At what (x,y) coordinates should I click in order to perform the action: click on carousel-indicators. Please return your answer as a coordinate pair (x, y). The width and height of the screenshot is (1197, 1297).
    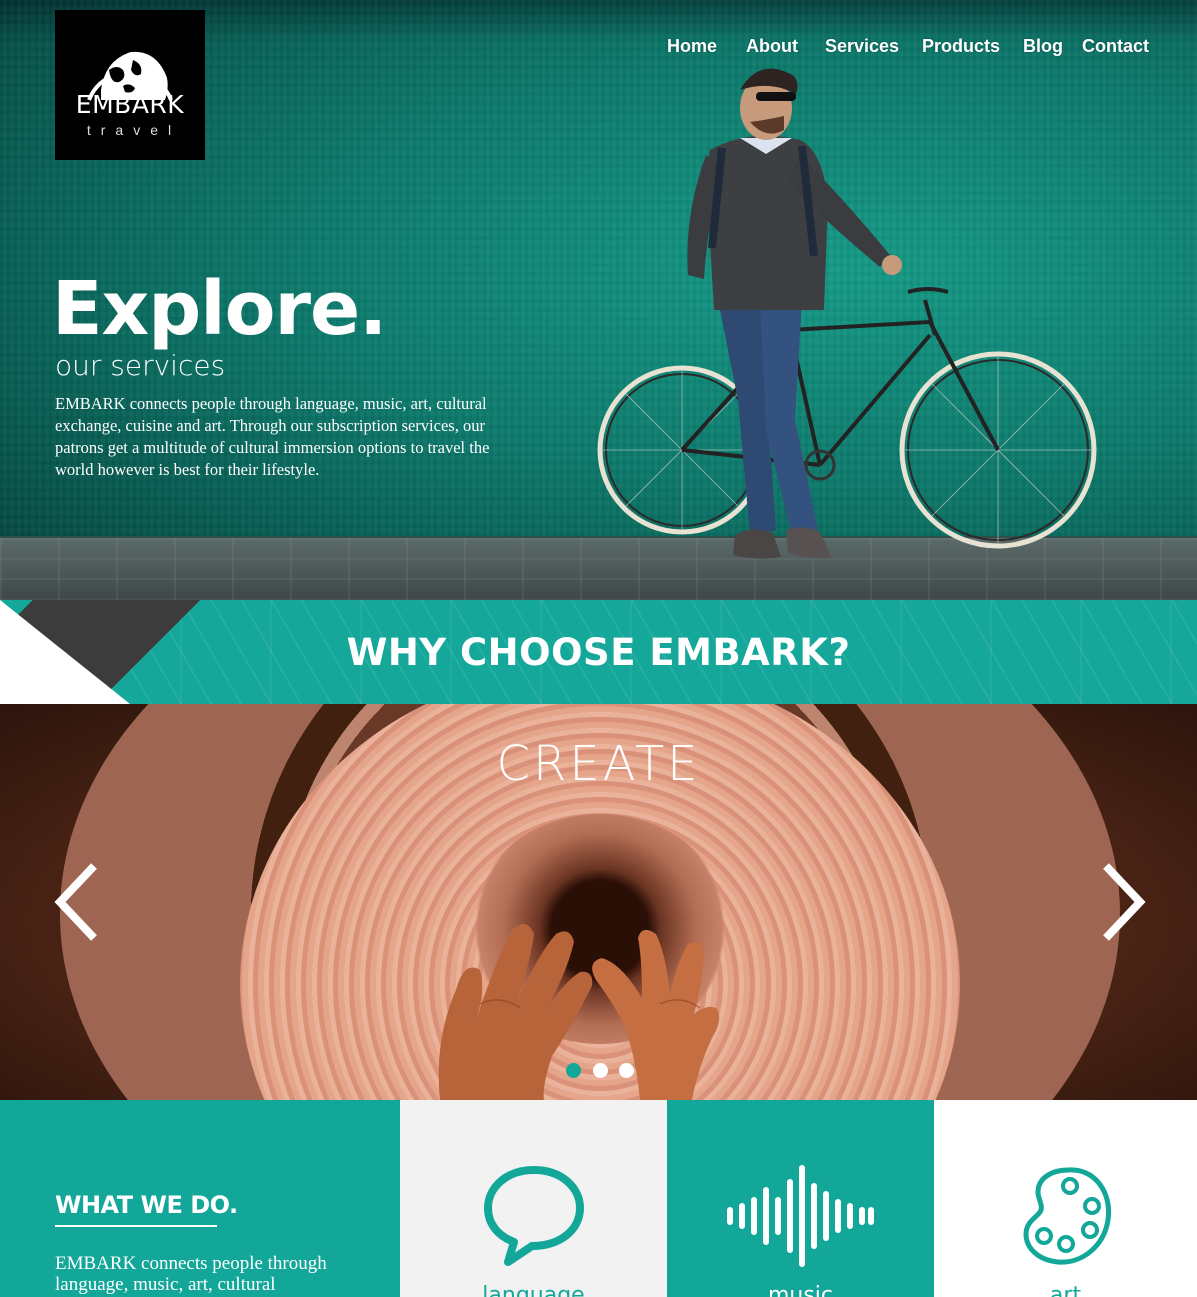
    Looking at the image, I should click on (606, 1071).